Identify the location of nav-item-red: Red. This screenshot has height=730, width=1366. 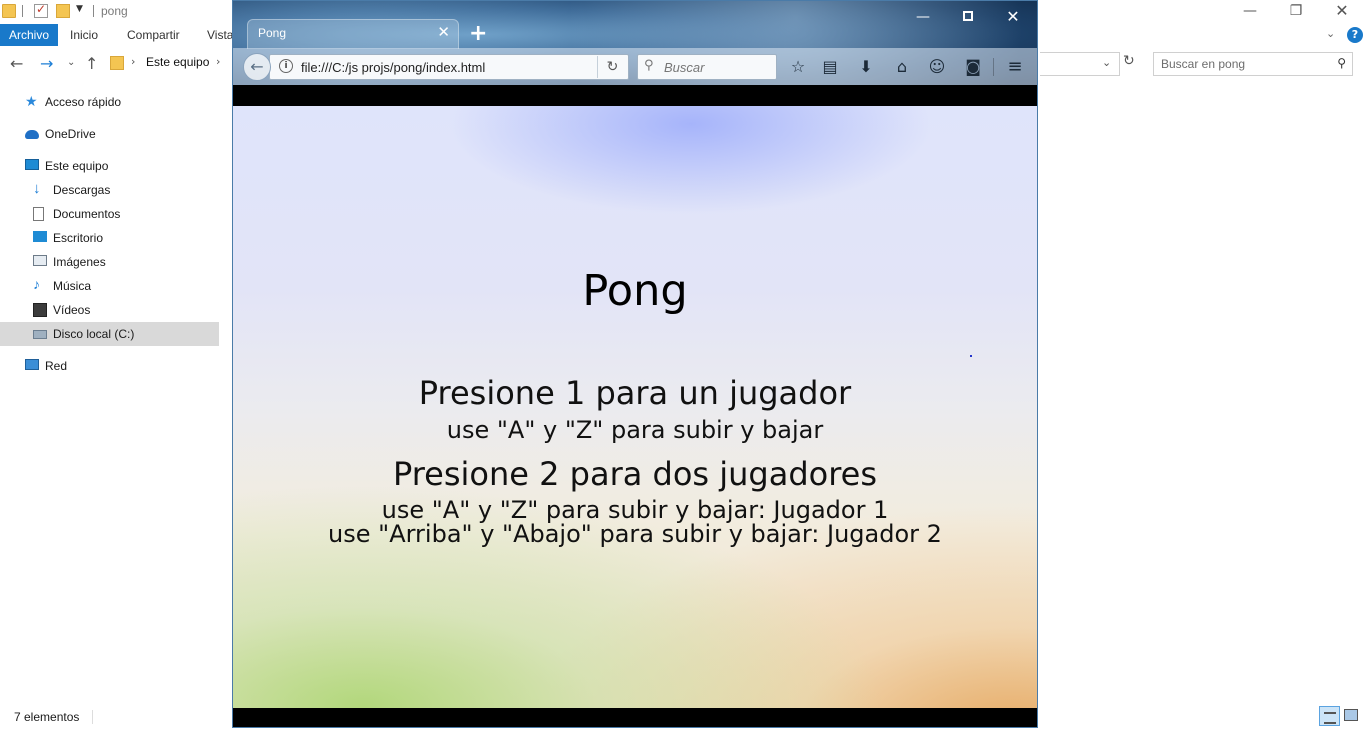
(109, 366).